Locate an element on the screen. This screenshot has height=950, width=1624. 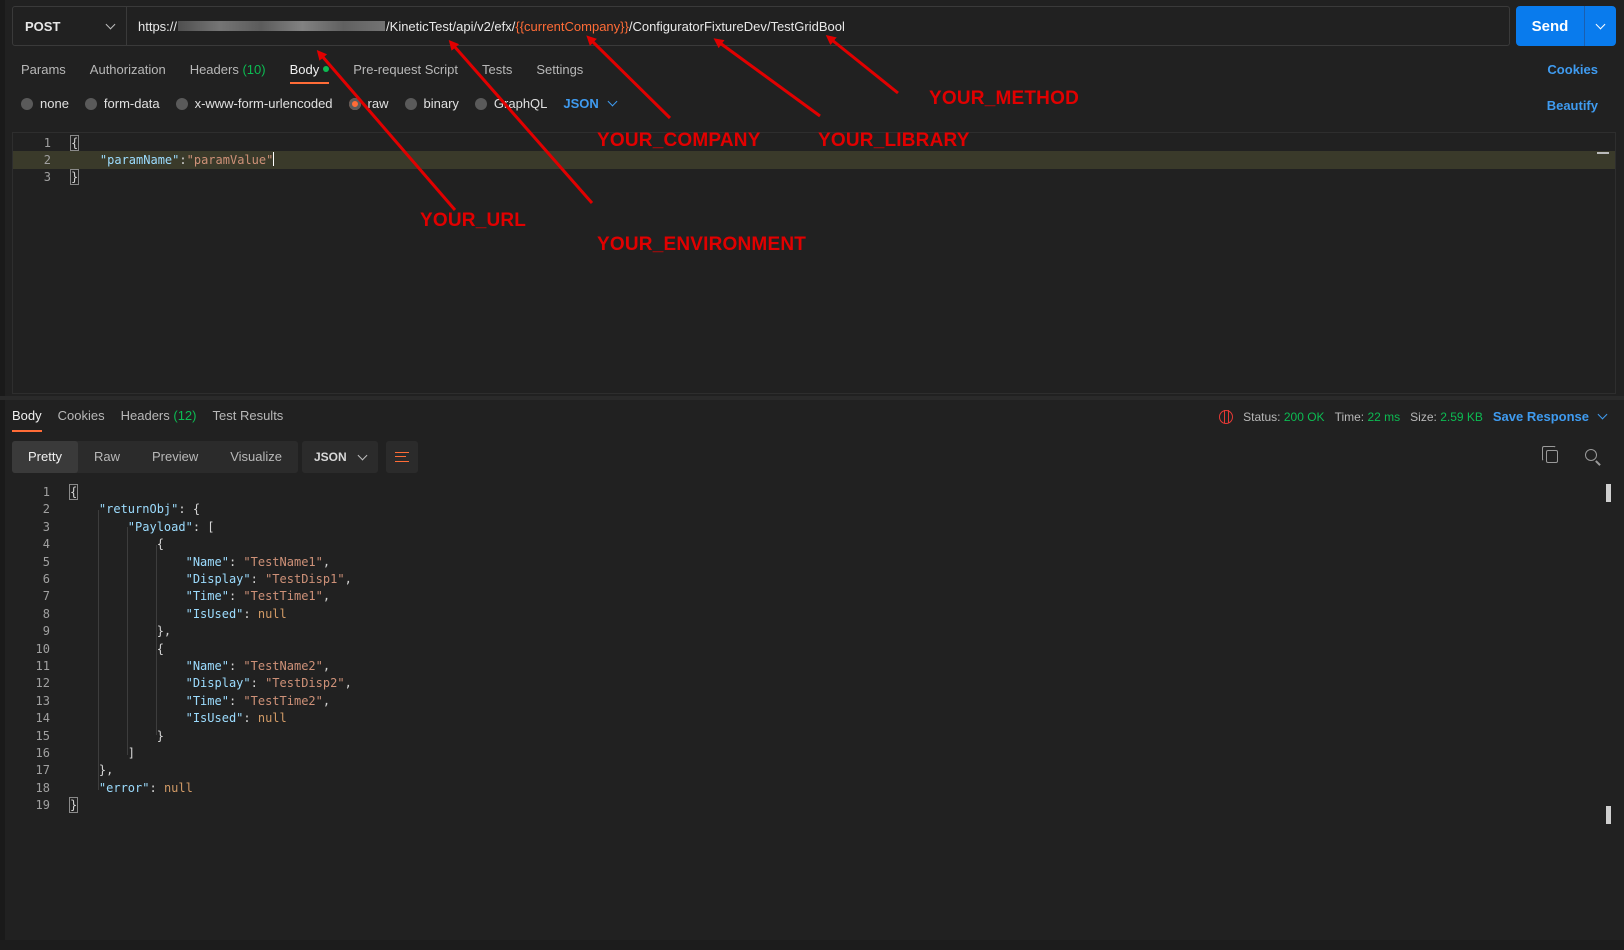
code-line: 15 } is located at coordinates (814, 736).